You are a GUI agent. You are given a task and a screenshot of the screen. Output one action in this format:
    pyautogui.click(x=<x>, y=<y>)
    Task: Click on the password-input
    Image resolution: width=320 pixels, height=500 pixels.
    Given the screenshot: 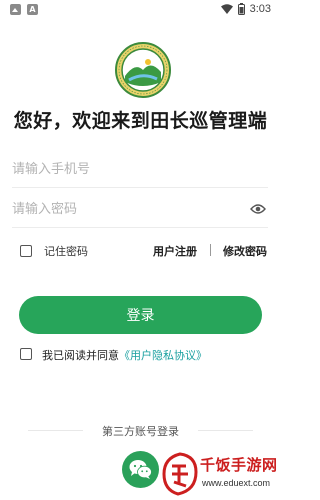 What is the action you would take?
    pyautogui.click(x=122, y=209)
    